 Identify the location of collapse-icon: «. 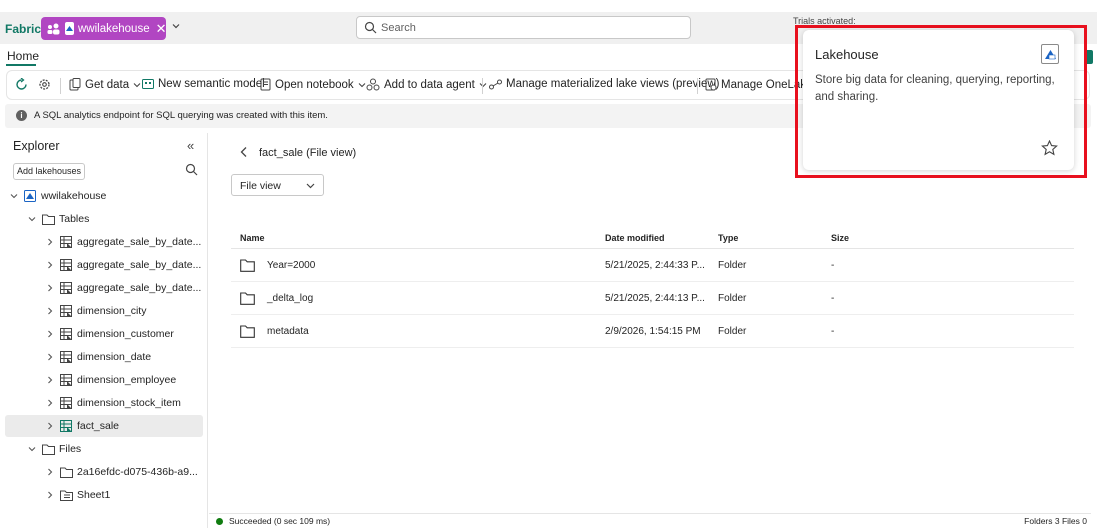
(190, 145).